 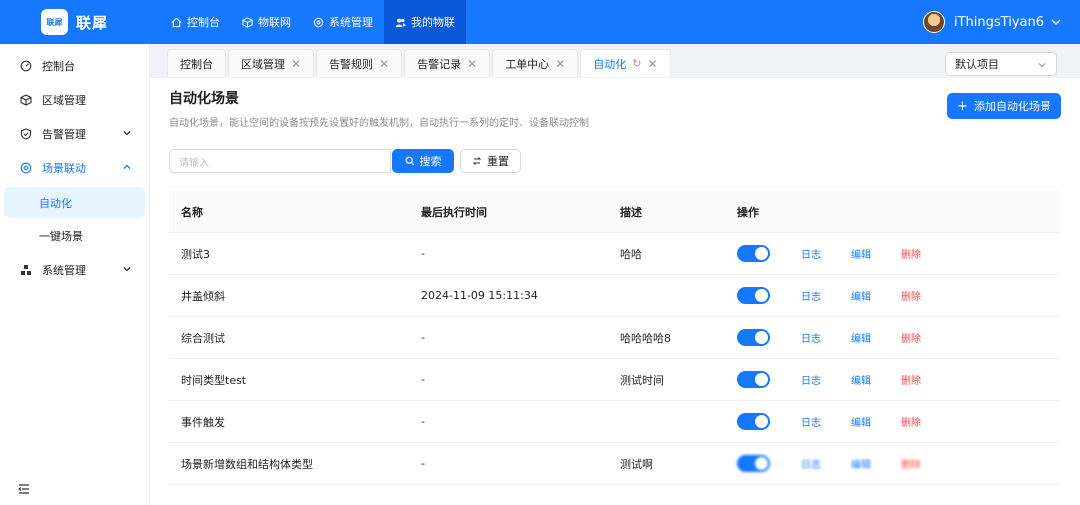 I want to click on sidebar-subitem-one-click-scene: 一键场景, so click(x=74, y=235).